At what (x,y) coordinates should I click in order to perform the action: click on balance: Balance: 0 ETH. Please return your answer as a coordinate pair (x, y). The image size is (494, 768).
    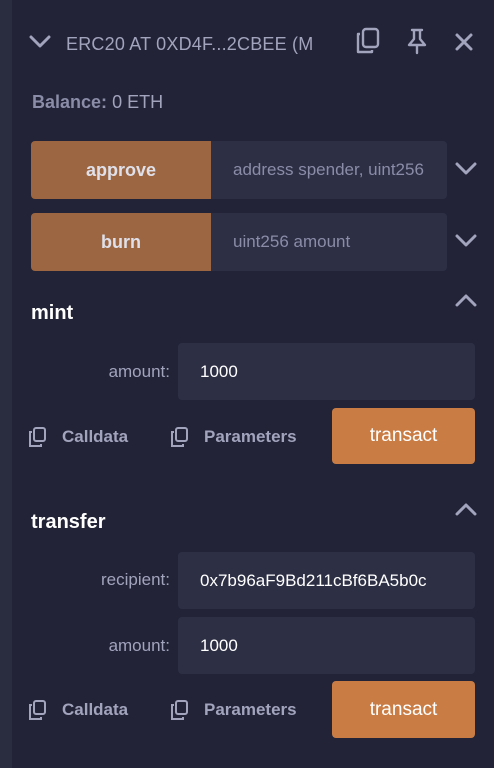
    Looking at the image, I should click on (97, 102).